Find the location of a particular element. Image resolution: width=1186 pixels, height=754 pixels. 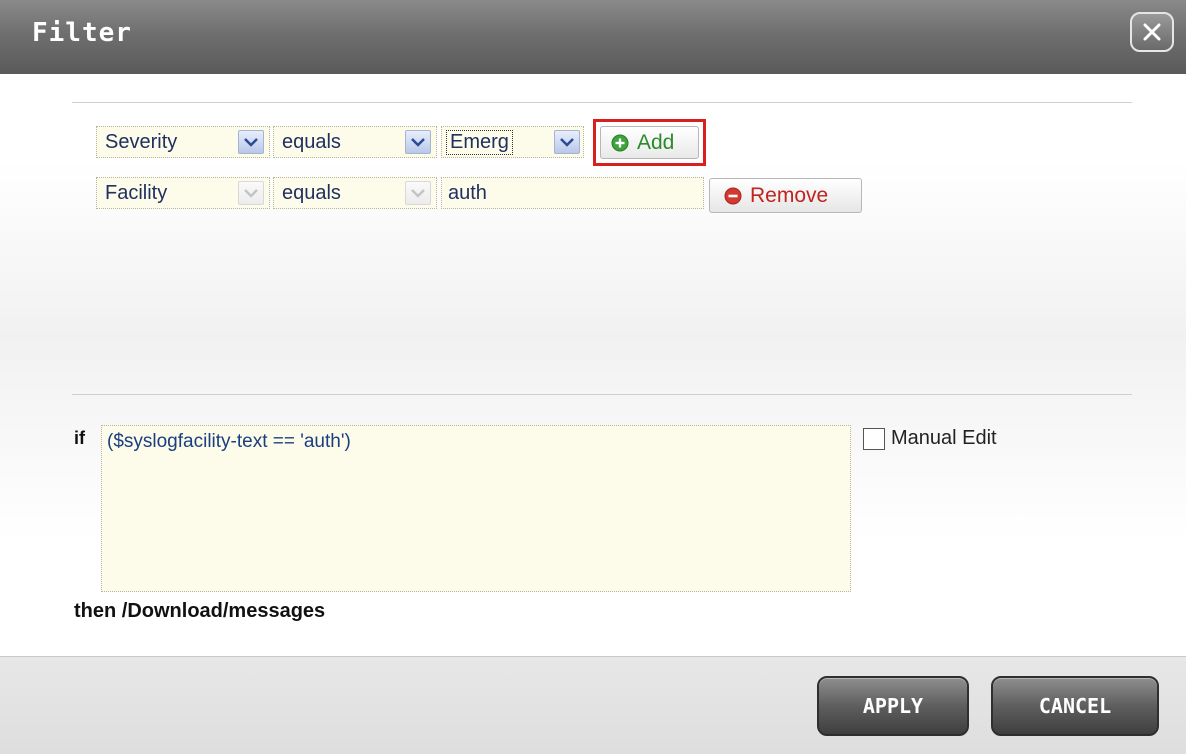

plus-circle-icon is located at coordinates (620, 142).